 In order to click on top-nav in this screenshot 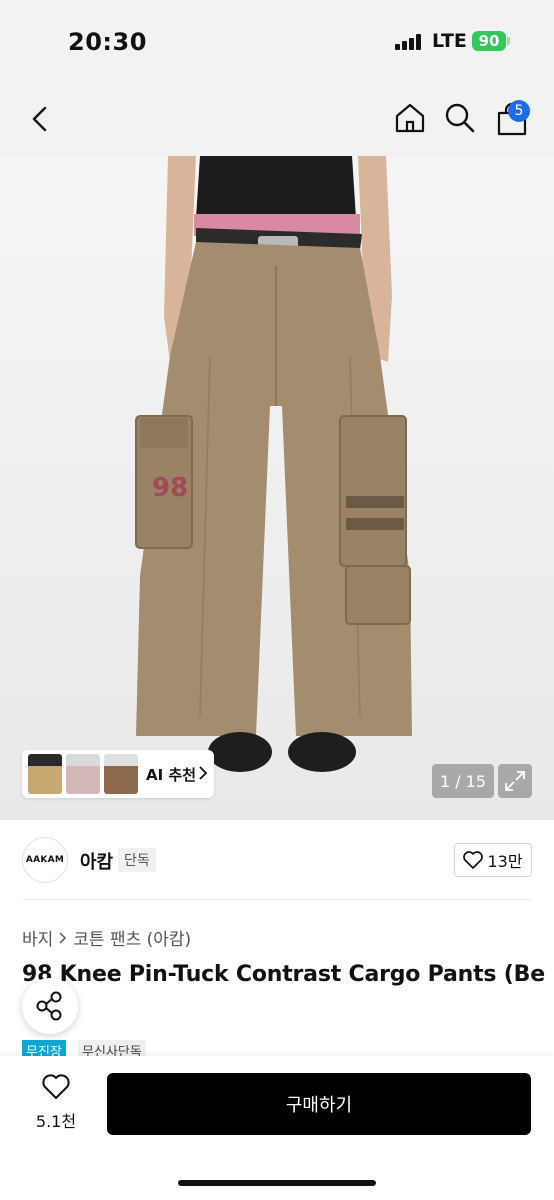, I will do `click(277, 118)`.